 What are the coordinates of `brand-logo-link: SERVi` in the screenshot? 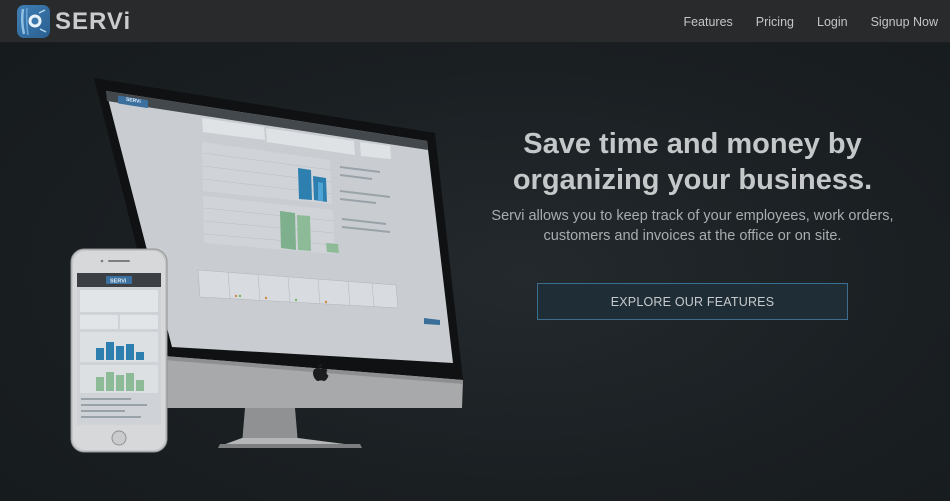 It's located at (74, 21).